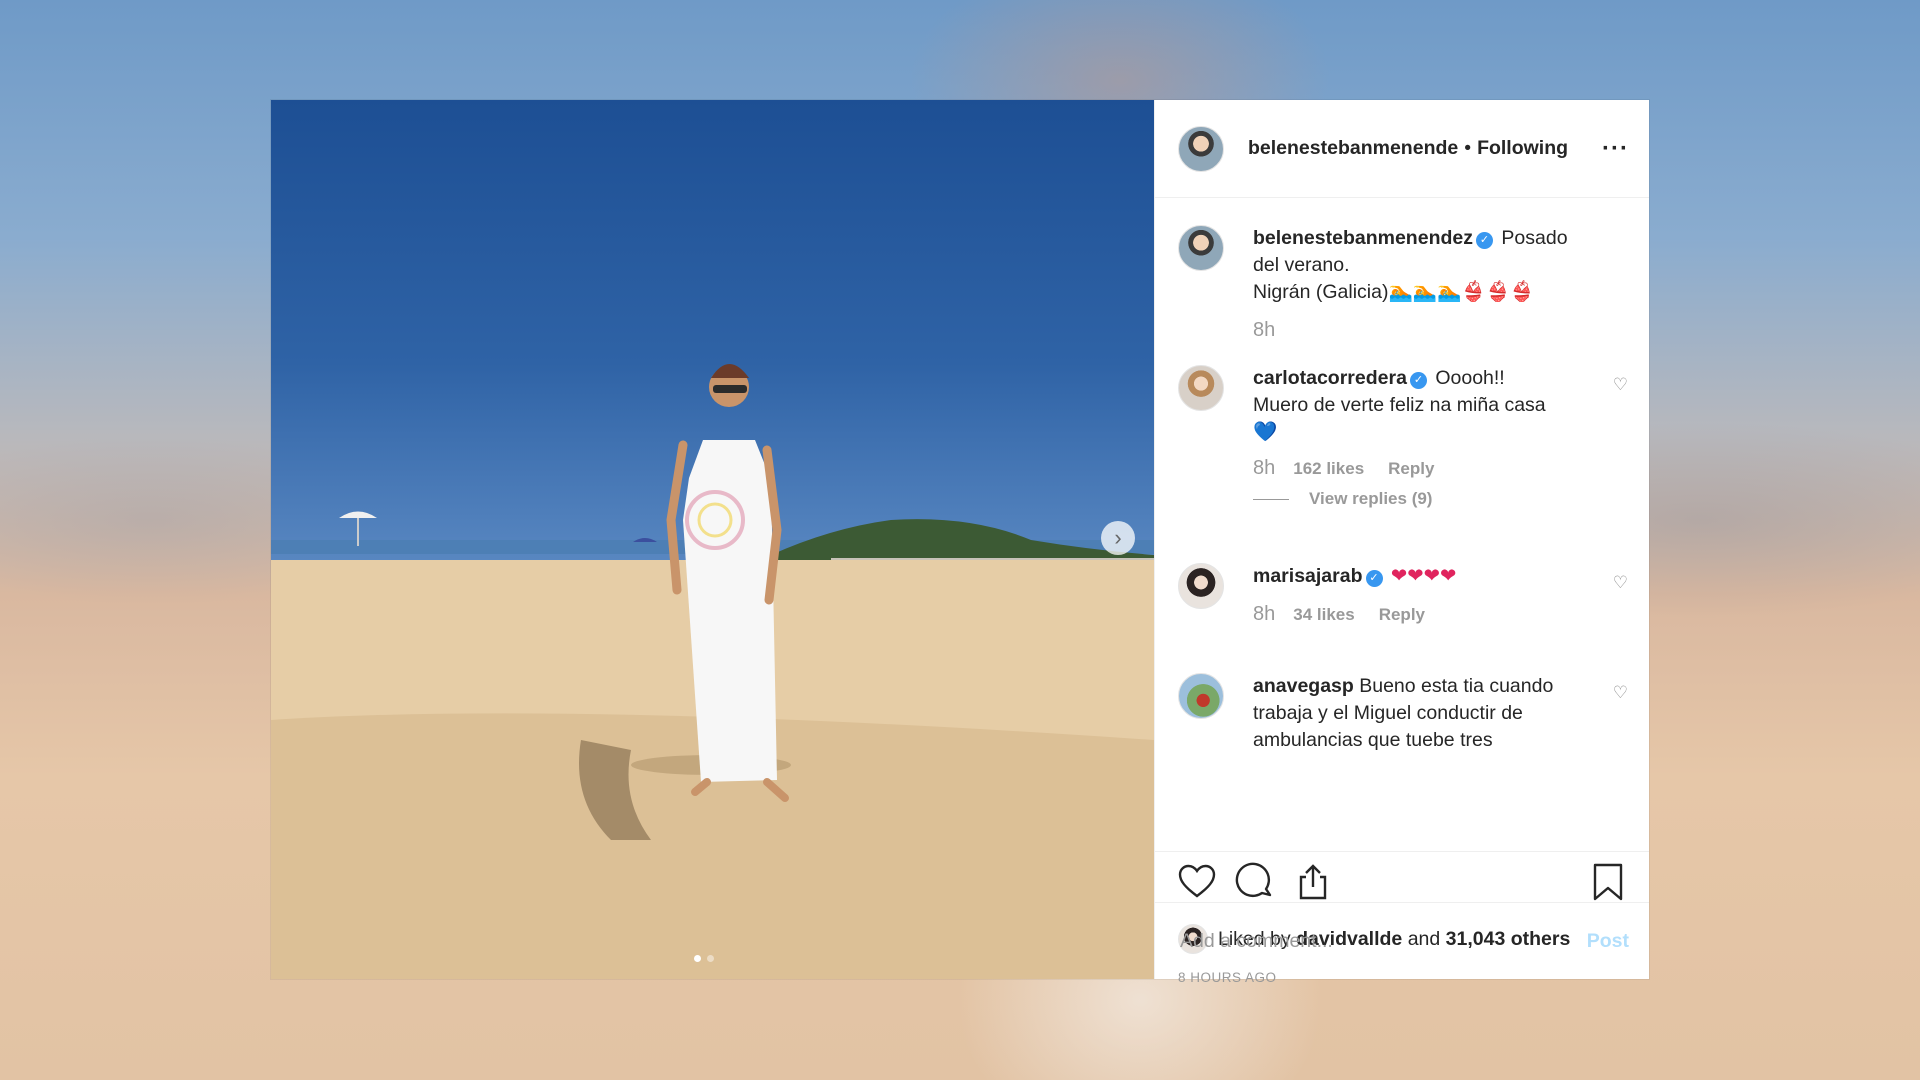  I want to click on post-header: belenestebanmenende • Following ···, so click(1402, 149).